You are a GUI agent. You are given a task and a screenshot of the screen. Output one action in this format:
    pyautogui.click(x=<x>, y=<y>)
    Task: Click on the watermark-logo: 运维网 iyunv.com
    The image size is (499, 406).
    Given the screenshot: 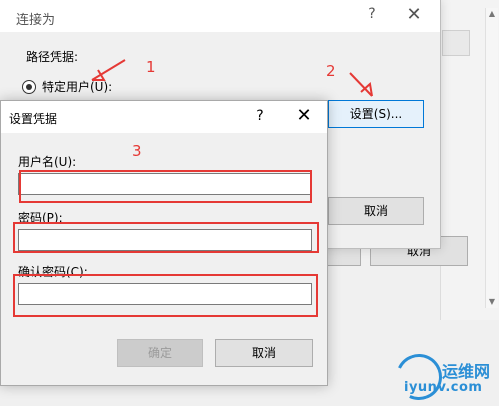 What is the action you would take?
    pyautogui.click(x=442, y=376)
    